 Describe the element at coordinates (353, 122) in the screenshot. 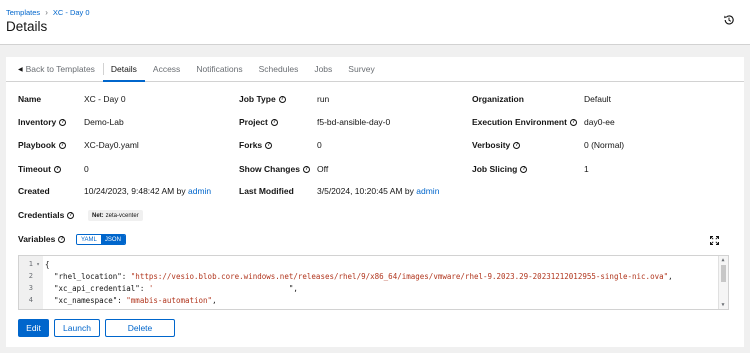

I see `project-link: f5-bd-ansible-day-0` at that location.